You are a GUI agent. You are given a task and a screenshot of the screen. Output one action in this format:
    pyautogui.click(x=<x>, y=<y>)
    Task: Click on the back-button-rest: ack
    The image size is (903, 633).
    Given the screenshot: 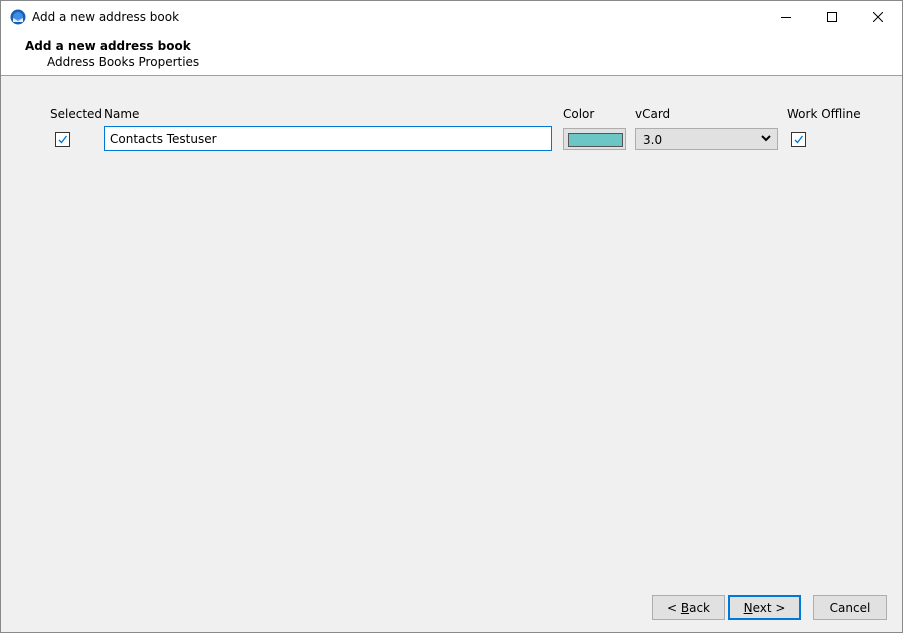 What is the action you would take?
    pyautogui.click(x=699, y=607)
    